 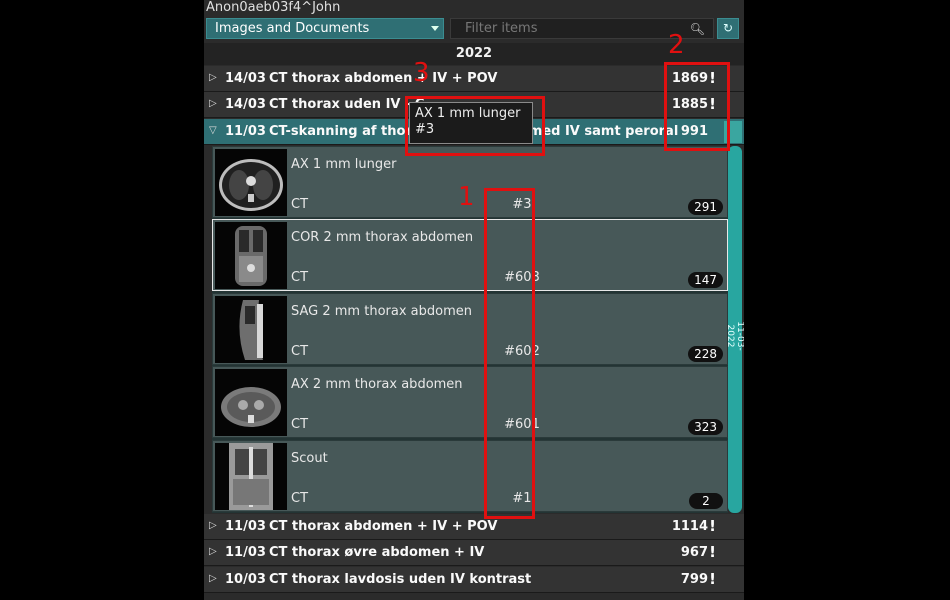 What do you see at coordinates (689, 526) in the screenshot?
I see `study-image-count: 1114` at bounding box center [689, 526].